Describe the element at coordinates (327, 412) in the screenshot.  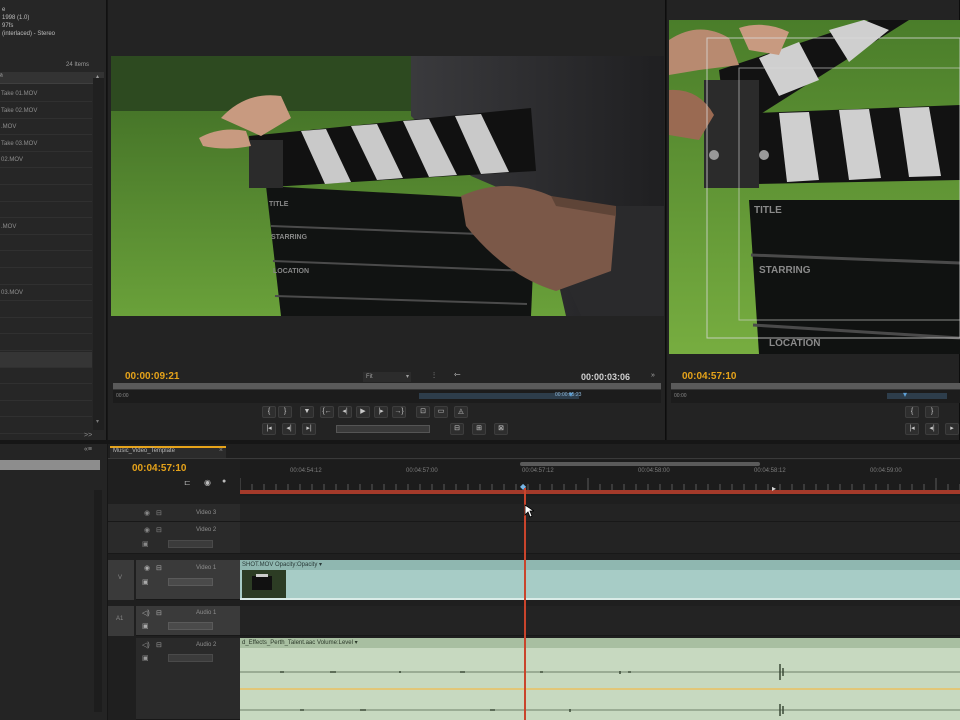
I see `go-to-in-button: {←` at that location.